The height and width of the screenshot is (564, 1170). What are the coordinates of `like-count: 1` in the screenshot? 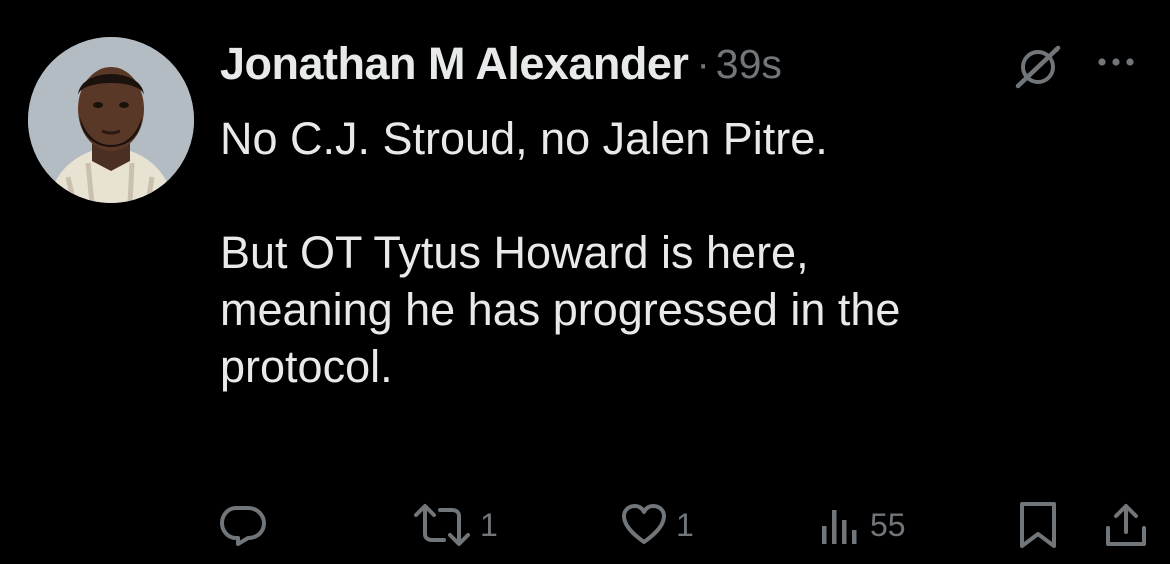 It's located at (685, 524).